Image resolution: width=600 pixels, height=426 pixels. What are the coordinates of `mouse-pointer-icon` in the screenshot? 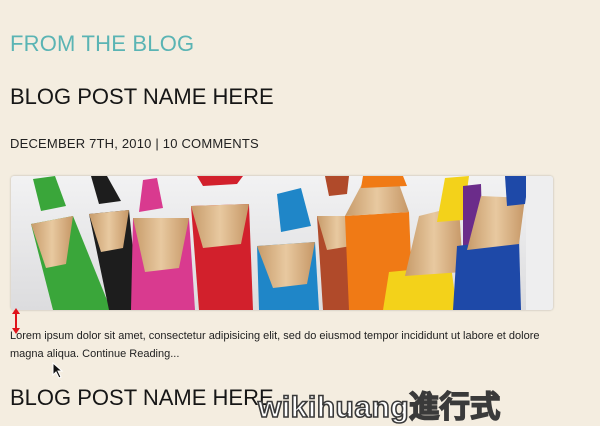 It's located at (58, 370).